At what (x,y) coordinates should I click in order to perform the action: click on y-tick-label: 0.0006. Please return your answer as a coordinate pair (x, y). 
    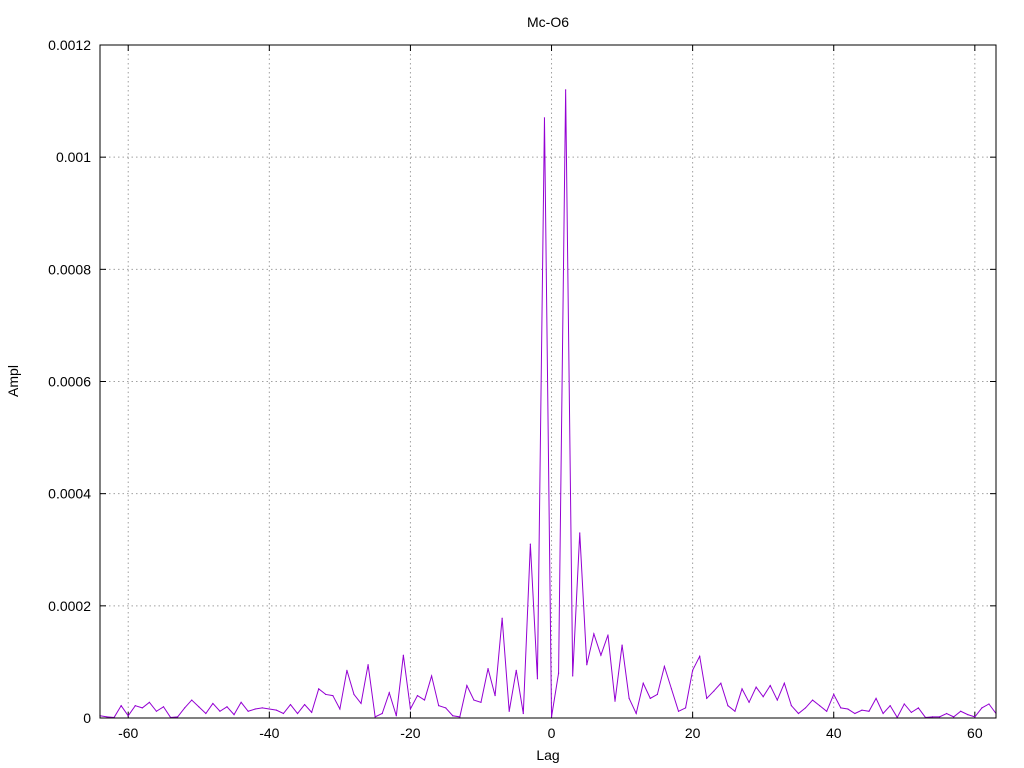
    Looking at the image, I should click on (69, 382).